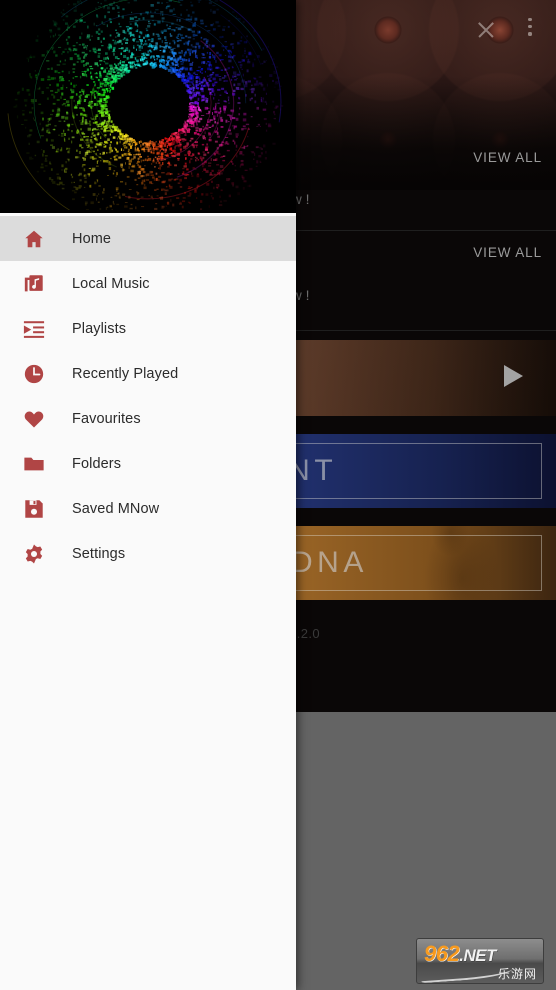  Describe the element at coordinates (92, 238) in the screenshot. I see `sidebar-item-label: Home` at that location.